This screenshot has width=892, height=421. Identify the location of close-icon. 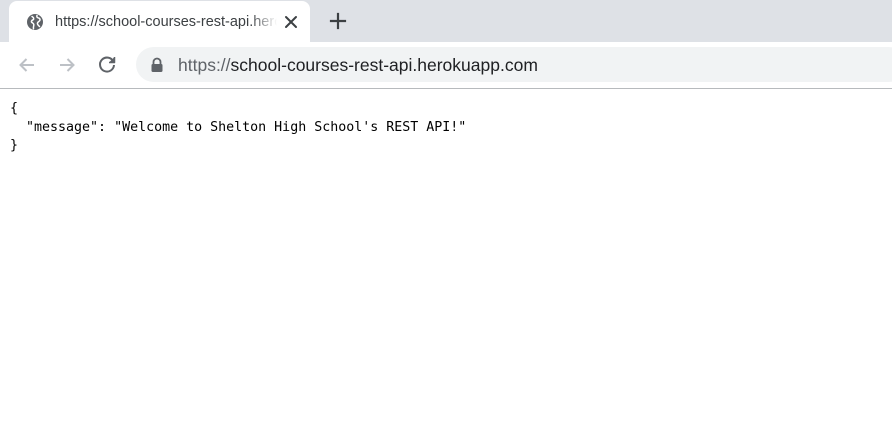
(291, 22).